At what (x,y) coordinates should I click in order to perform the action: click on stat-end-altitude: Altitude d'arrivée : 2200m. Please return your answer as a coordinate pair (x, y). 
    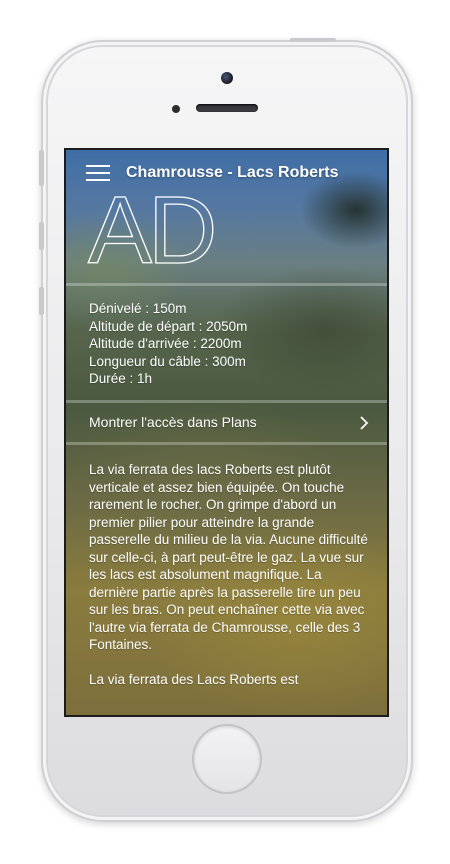
    Looking at the image, I should click on (165, 343).